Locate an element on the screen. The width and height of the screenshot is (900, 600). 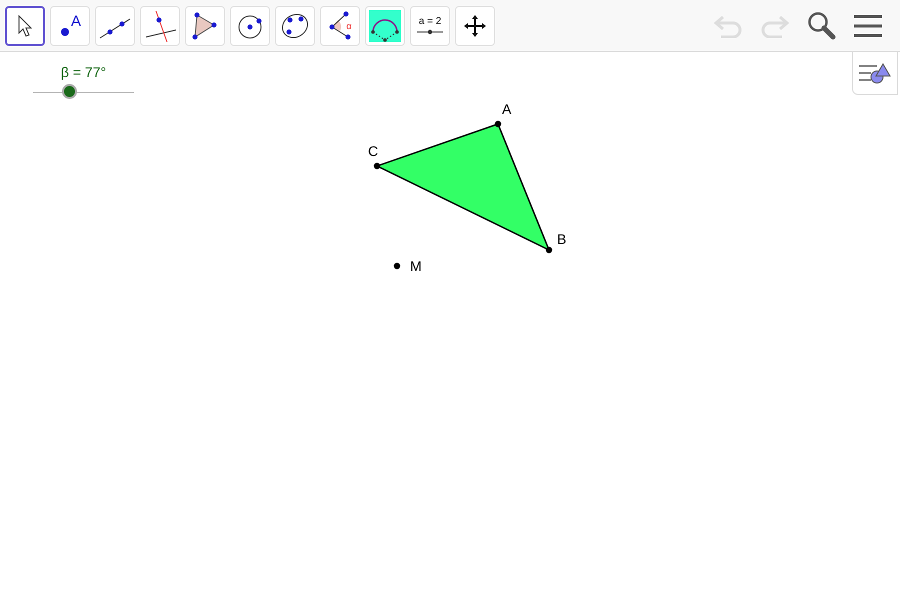
move-arrows-icon is located at coordinates (475, 26).